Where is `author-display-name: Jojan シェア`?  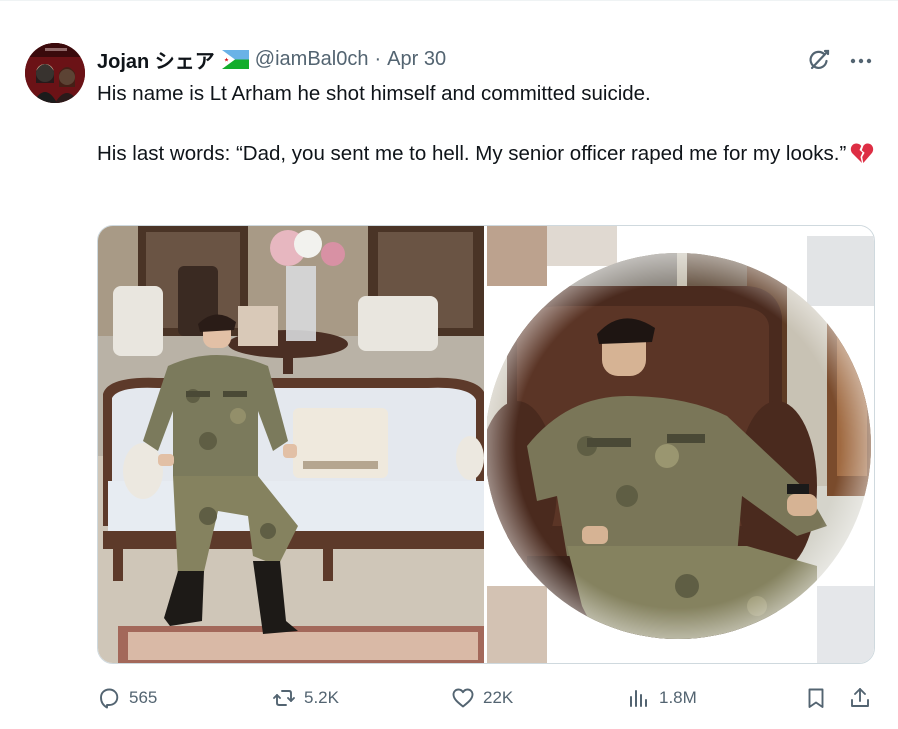 author-display-name: Jojan シェア is located at coordinates (156, 59).